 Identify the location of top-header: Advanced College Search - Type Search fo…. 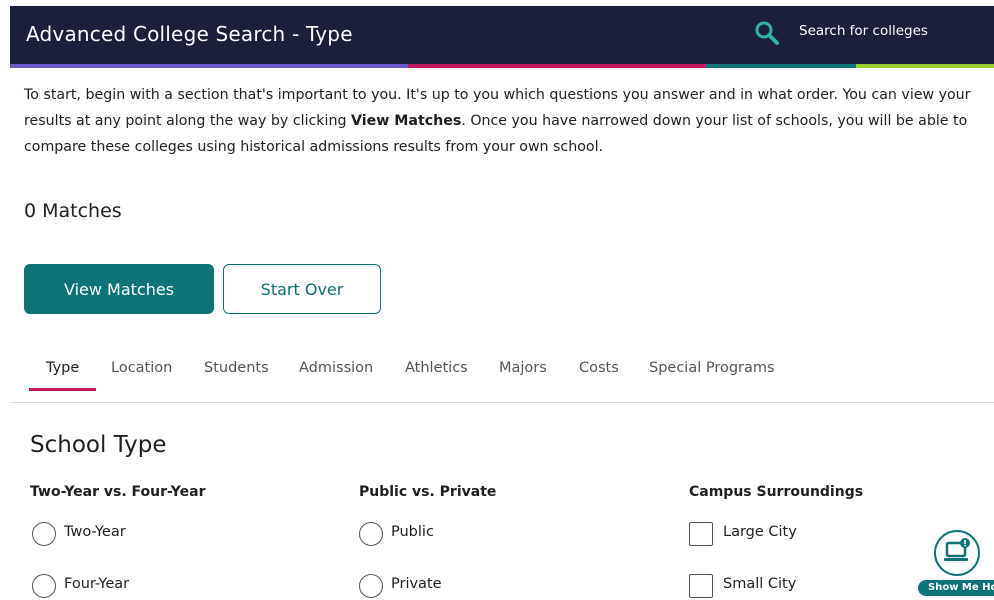
(502, 35).